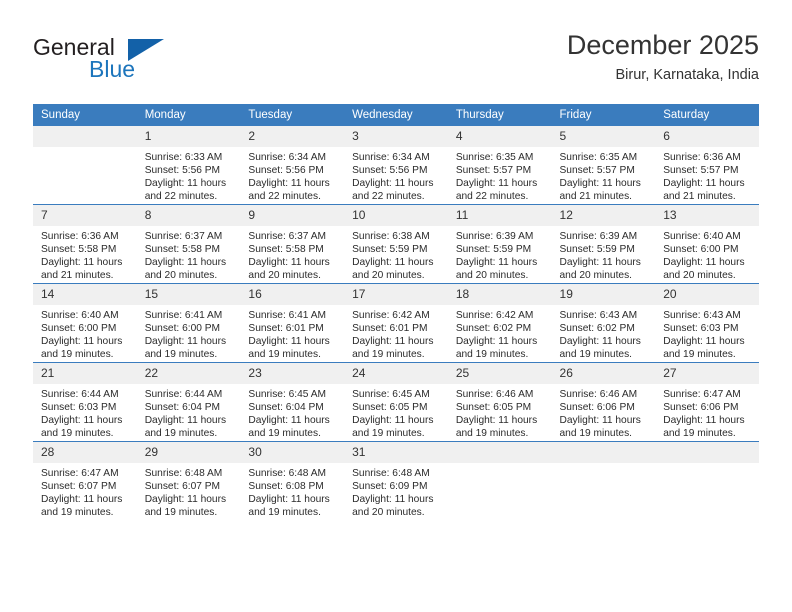  I want to click on day-number: 22, so click(188, 373).